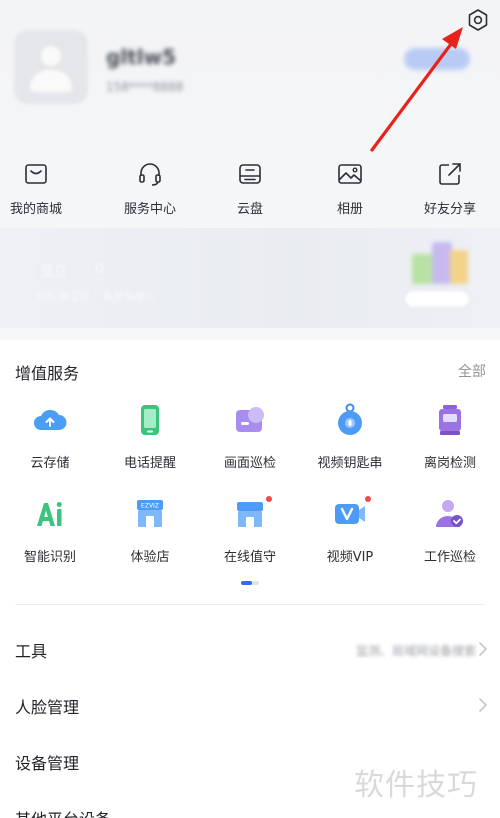  What do you see at coordinates (449, 209) in the screenshot?
I see `quick-link-label: 好友分享` at bounding box center [449, 209].